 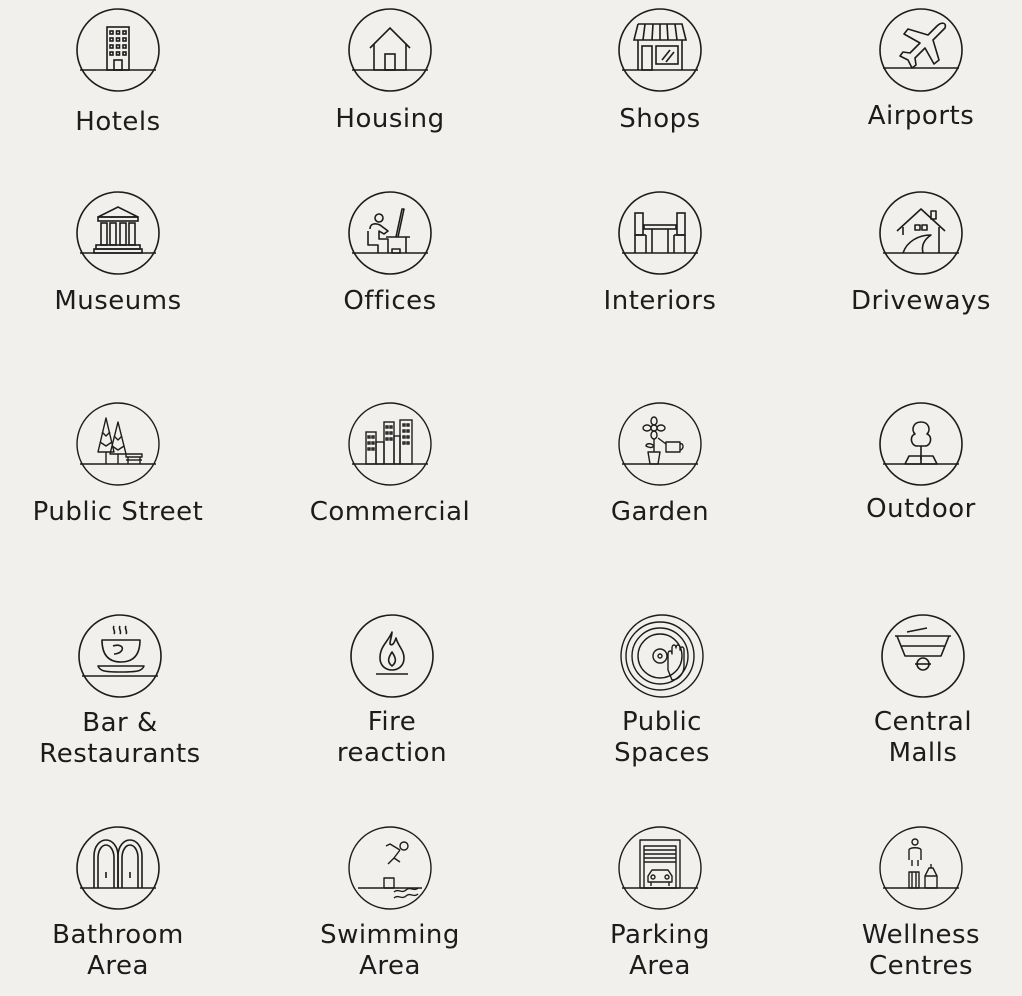 I want to click on category-label: Swimming Area, so click(x=390, y=950).